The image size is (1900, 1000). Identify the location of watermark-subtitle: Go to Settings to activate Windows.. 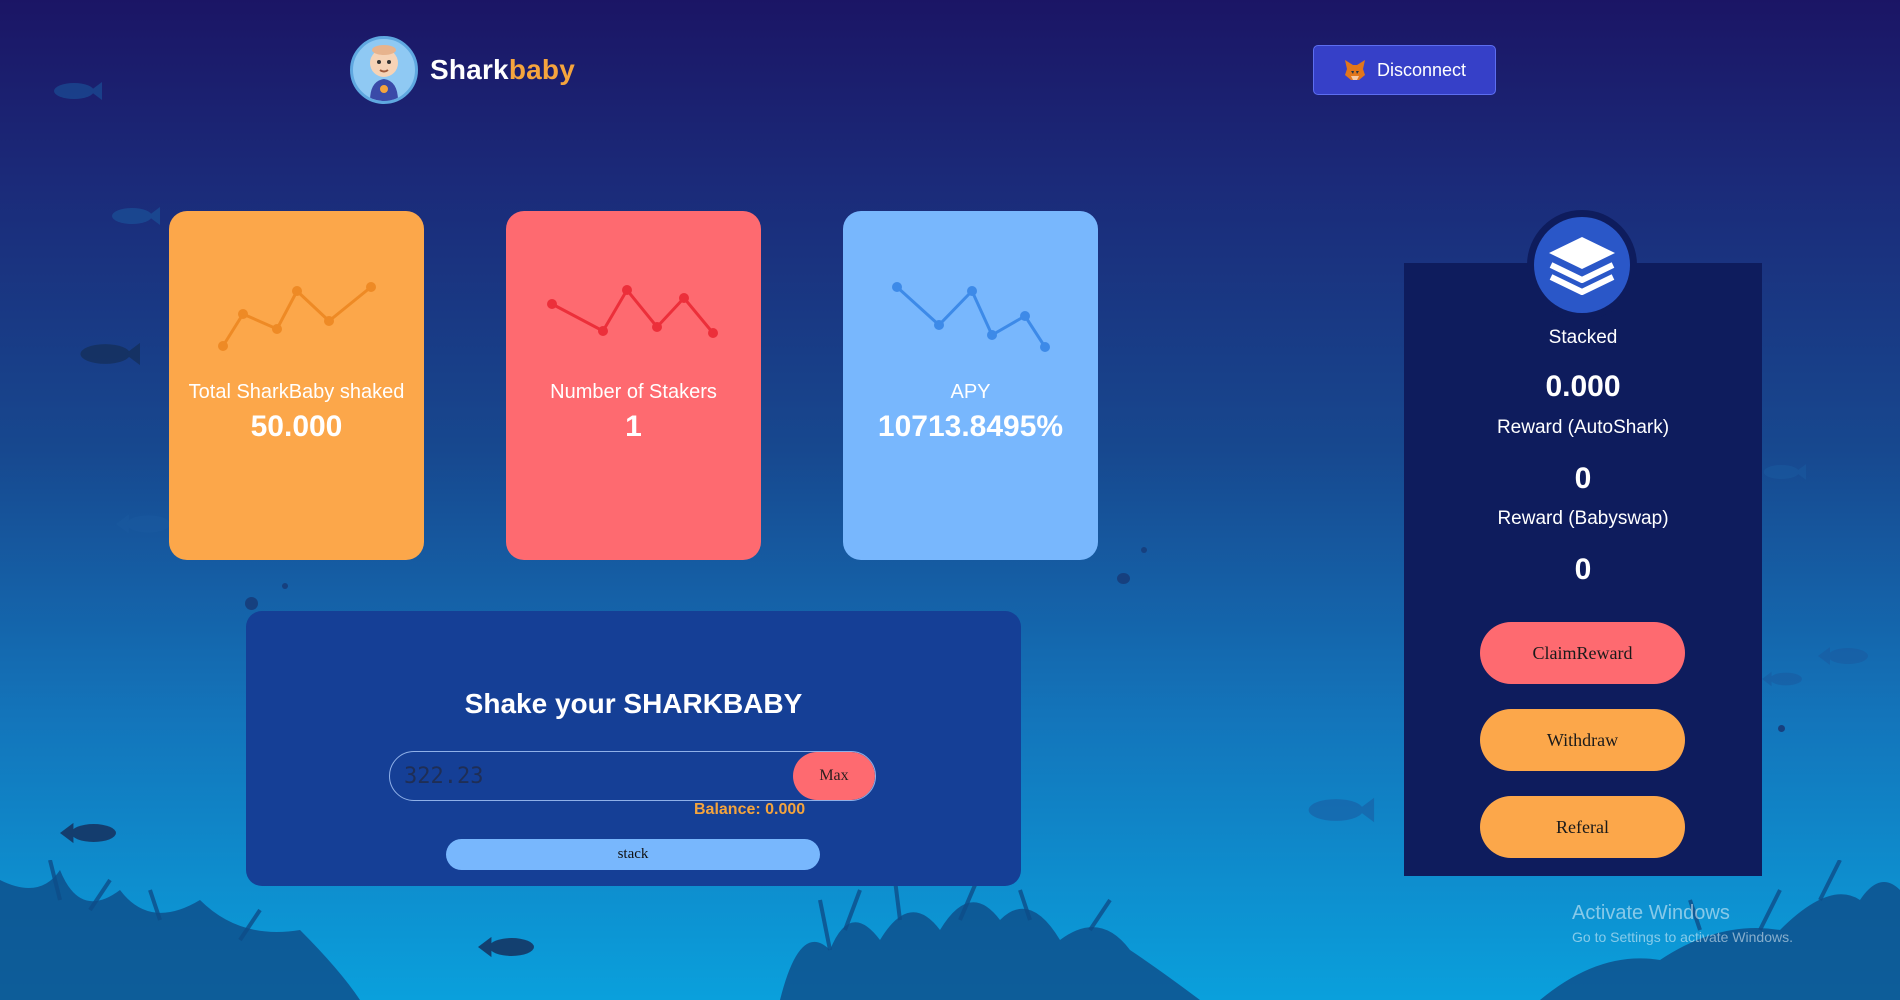
(1682, 937).